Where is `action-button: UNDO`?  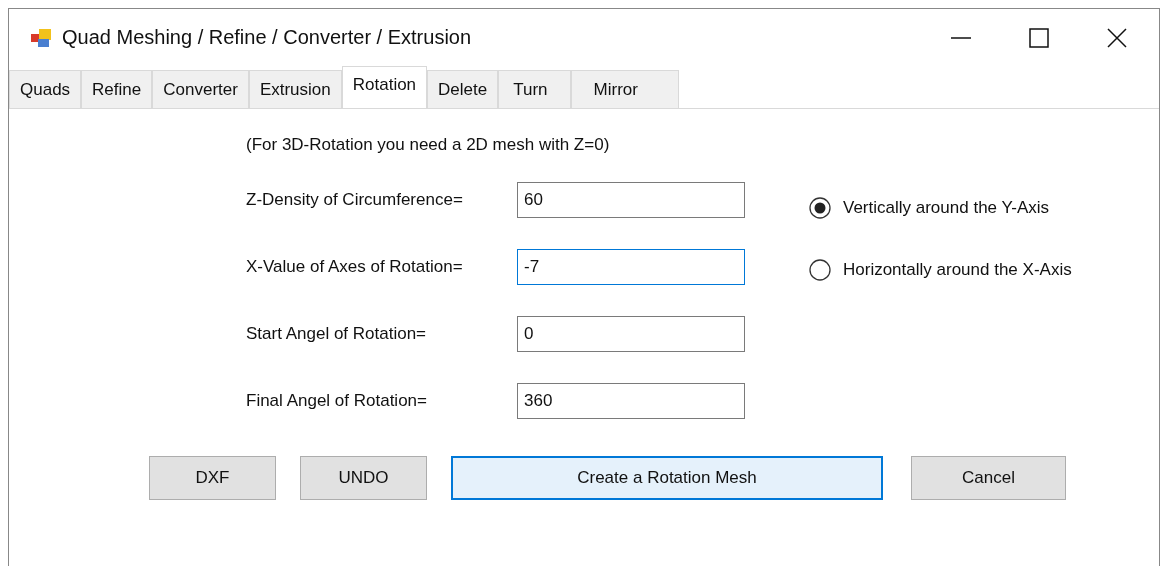
action-button: UNDO is located at coordinates (363, 478).